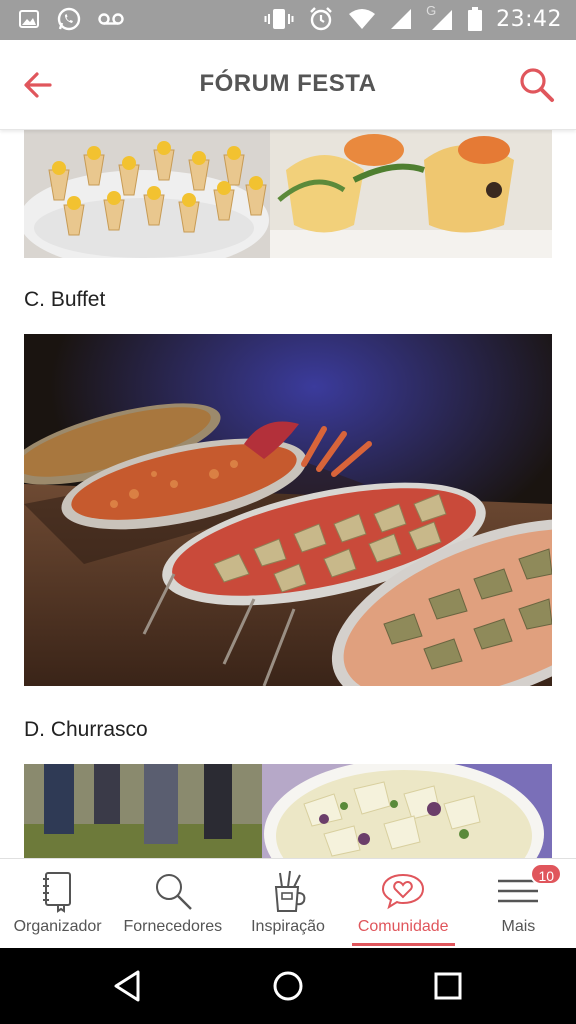 This screenshot has height=1024, width=576. What do you see at coordinates (279, 19) in the screenshot?
I see `vibrate-icon` at bounding box center [279, 19].